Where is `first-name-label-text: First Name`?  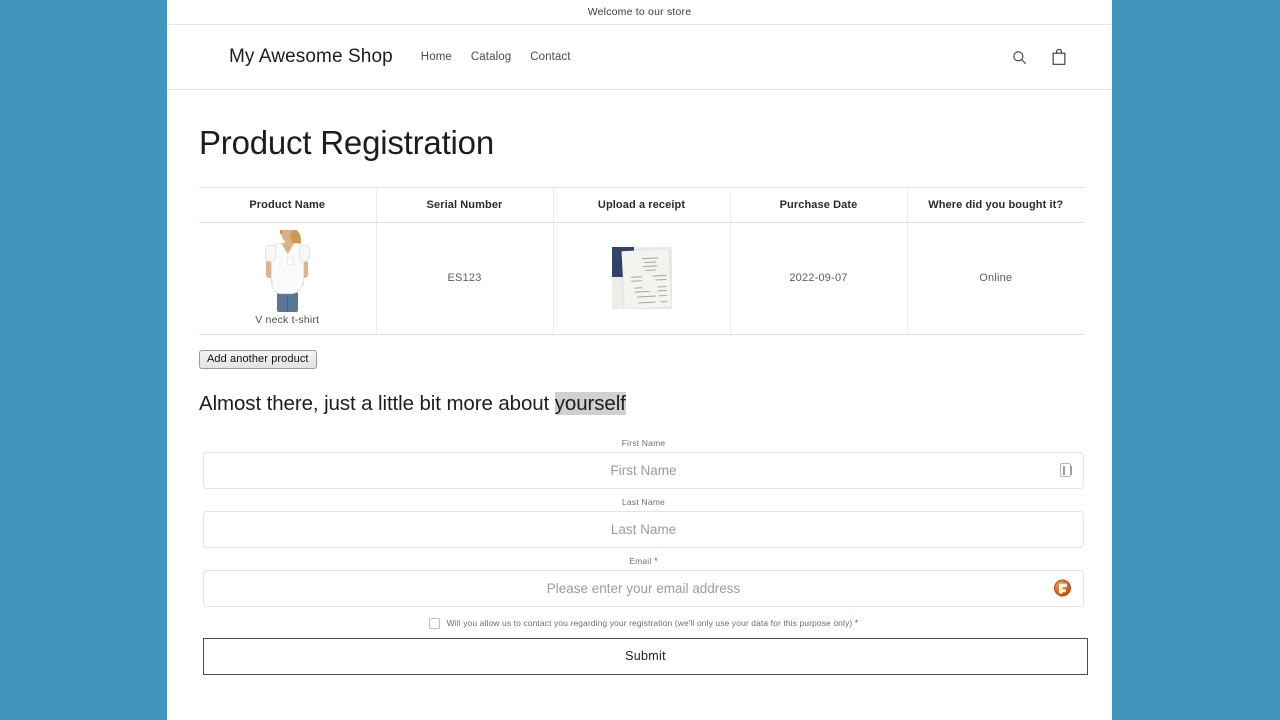 first-name-label-text: First Name is located at coordinates (643, 442).